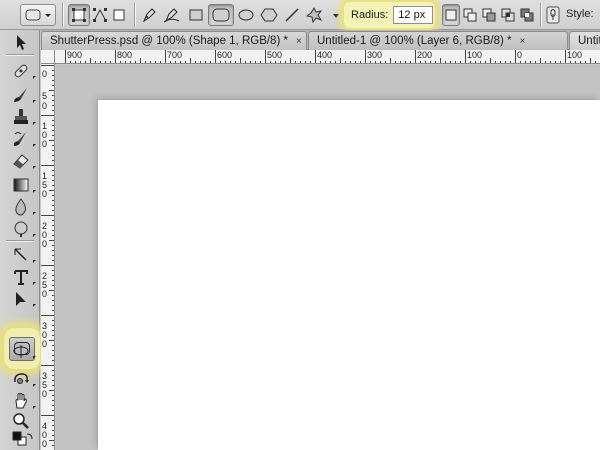 This screenshot has width=600, height=450. I want to click on ellipse-button, so click(246, 15).